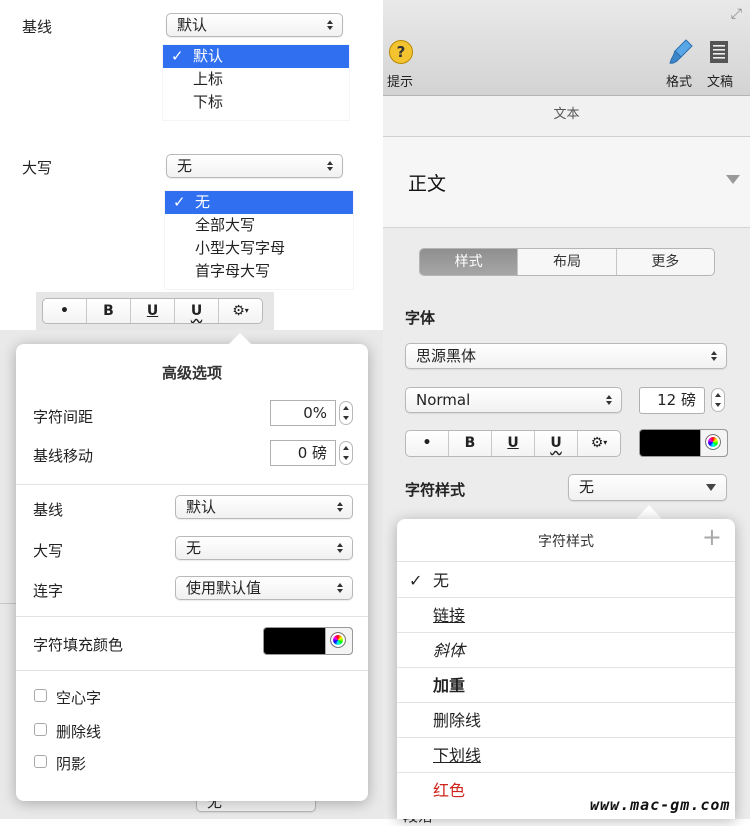 The height and width of the screenshot is (826, 750). Describe the element at coordinates (566, 580) in the screenshot. I see `char-style-item: ✓ 无` at that location.